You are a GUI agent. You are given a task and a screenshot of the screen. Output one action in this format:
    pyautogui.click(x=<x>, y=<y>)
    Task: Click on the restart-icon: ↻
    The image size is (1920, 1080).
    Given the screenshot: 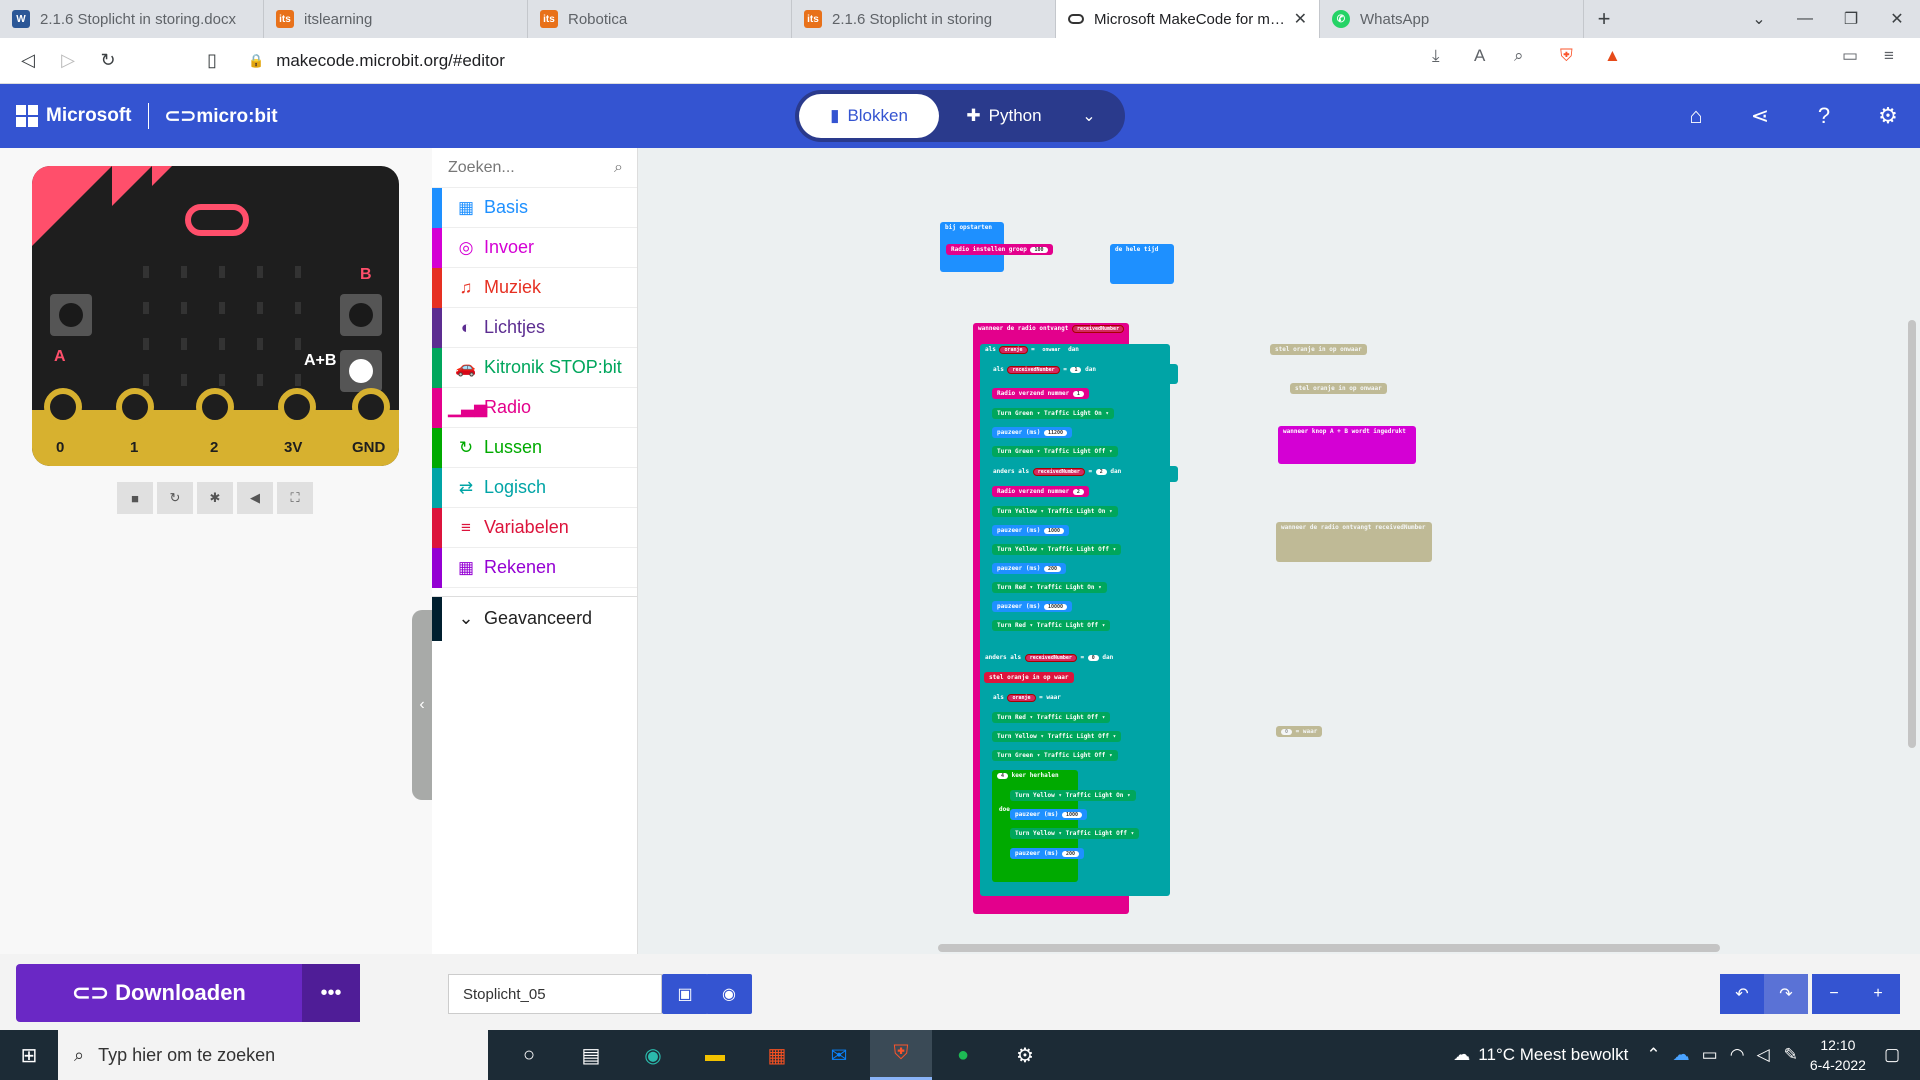 What is the action you would take?
    pyautogui.click(x=175, y=498)
    